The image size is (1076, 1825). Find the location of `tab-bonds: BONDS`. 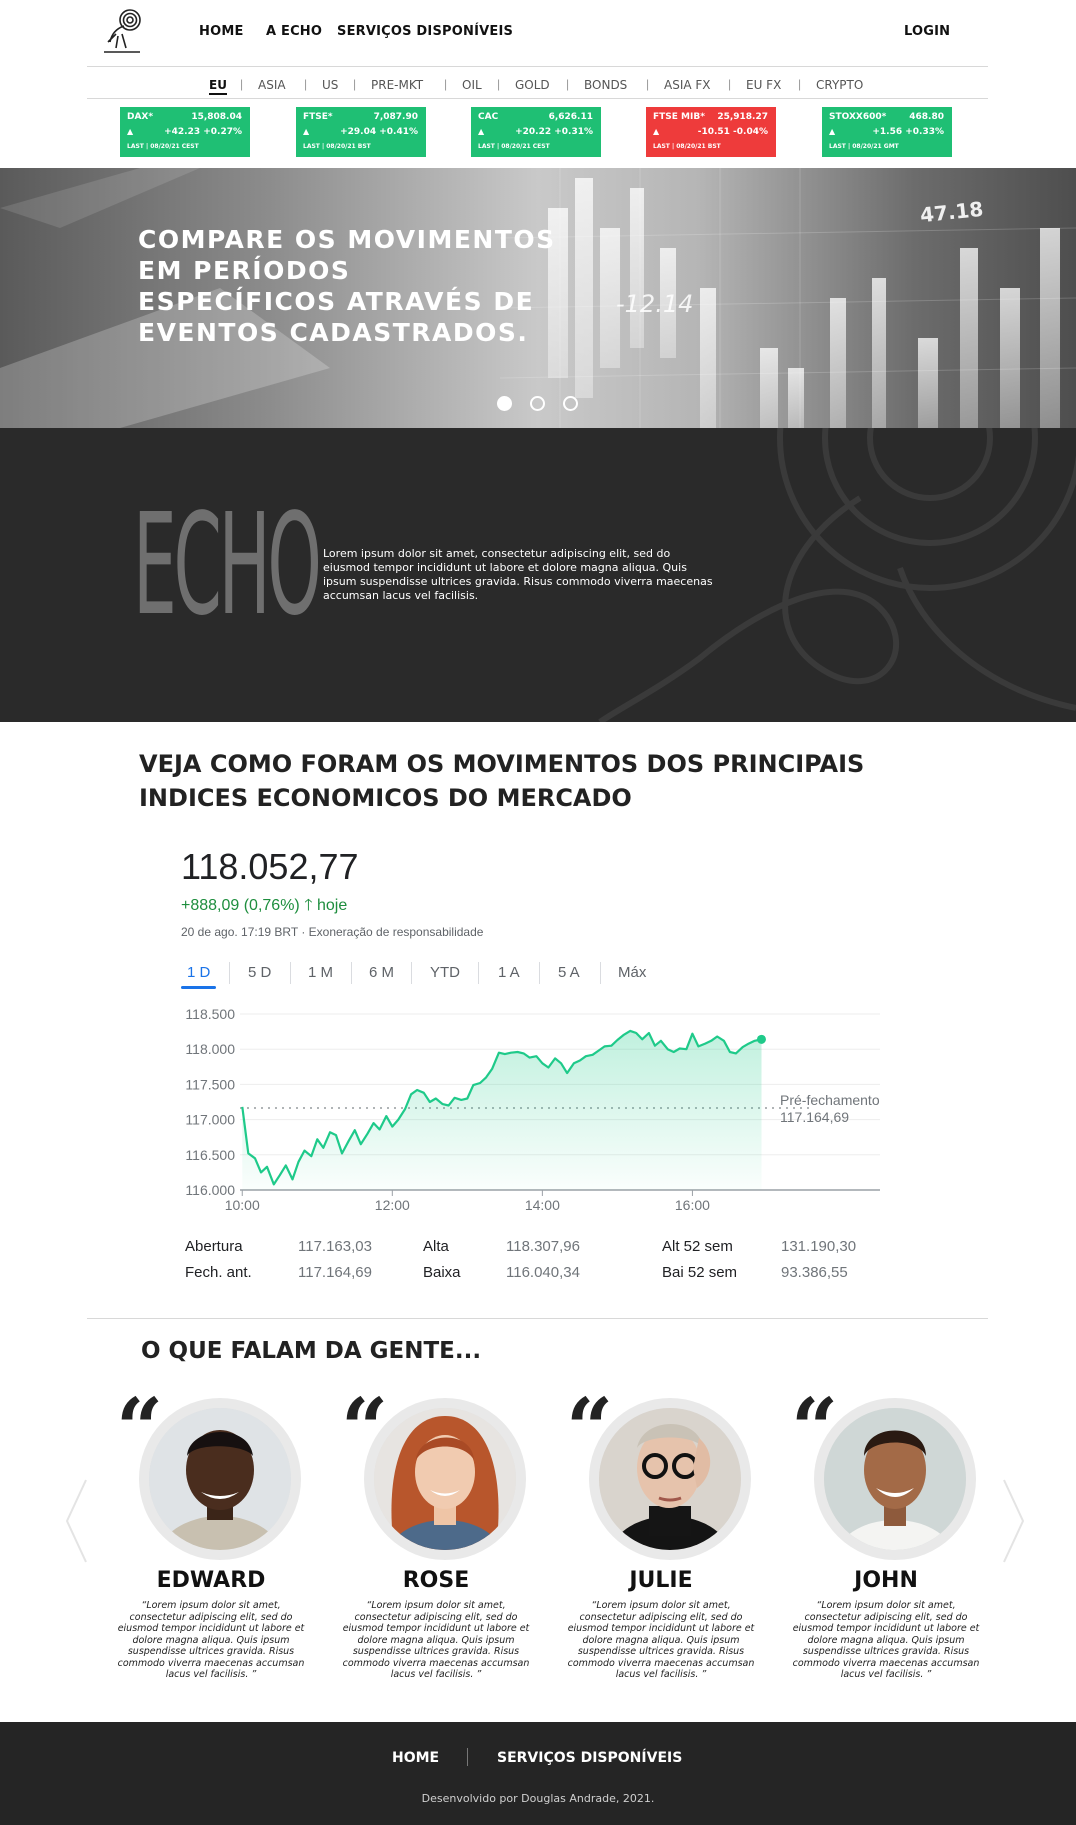

tab-bonds: BONDS is located at coordinates (605, 85).